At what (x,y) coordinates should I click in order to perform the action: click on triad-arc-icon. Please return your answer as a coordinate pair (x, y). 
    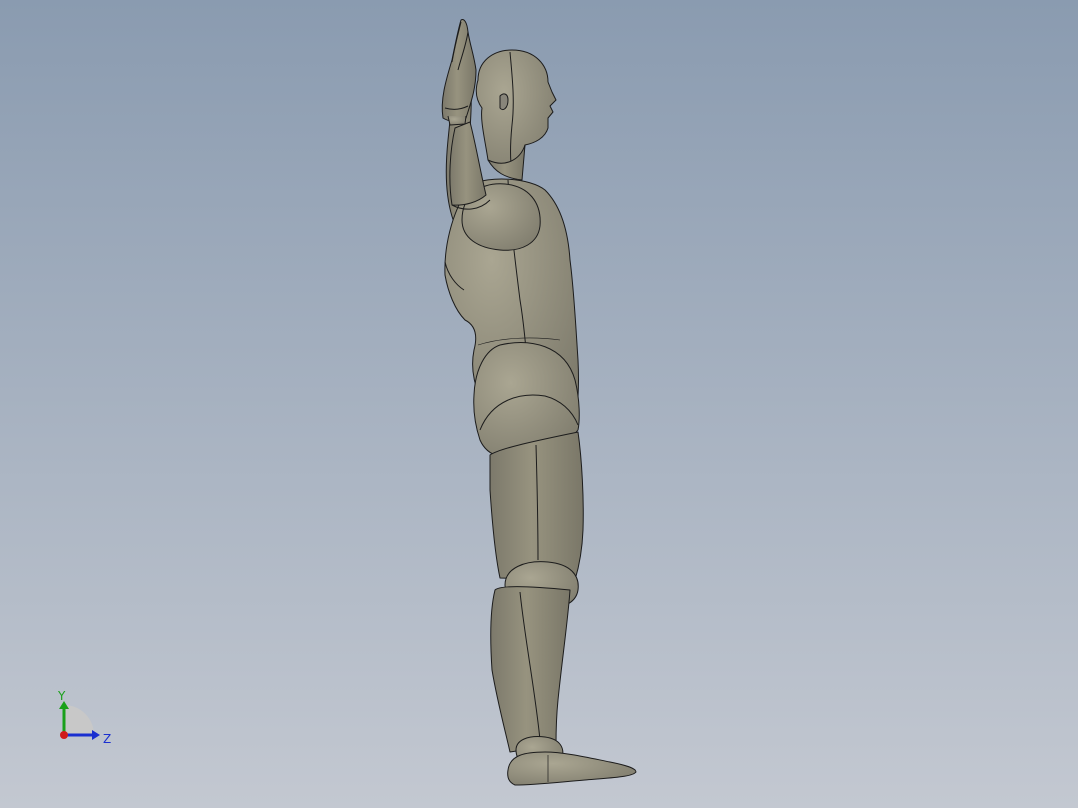
    Looking at the image, I should click on (79, 720).